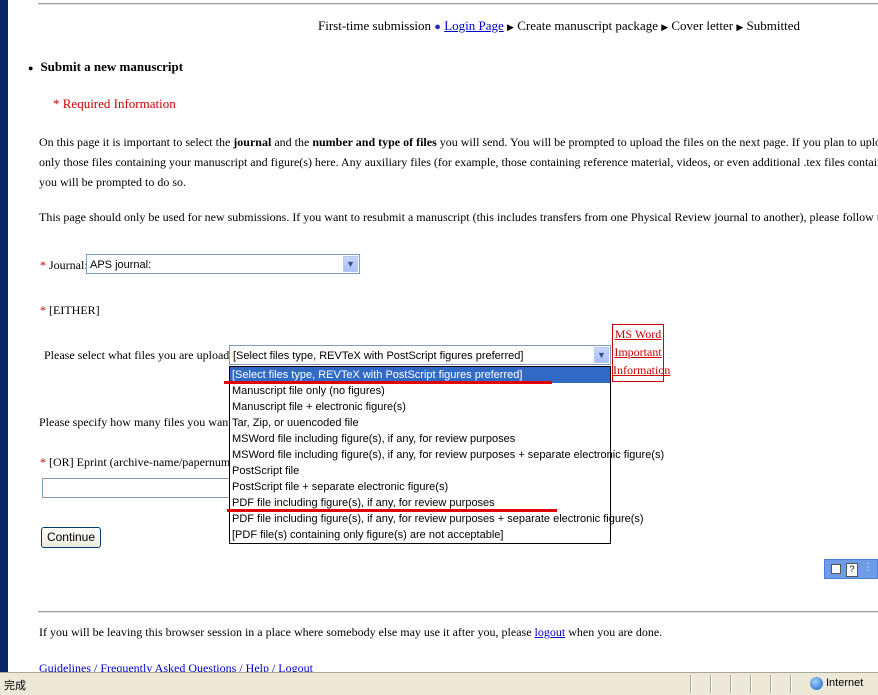  Describe the element at coordinates (420, 391) in the screenshot. I see `dropdown-option: Manuscript file only (no figures)` at that location.